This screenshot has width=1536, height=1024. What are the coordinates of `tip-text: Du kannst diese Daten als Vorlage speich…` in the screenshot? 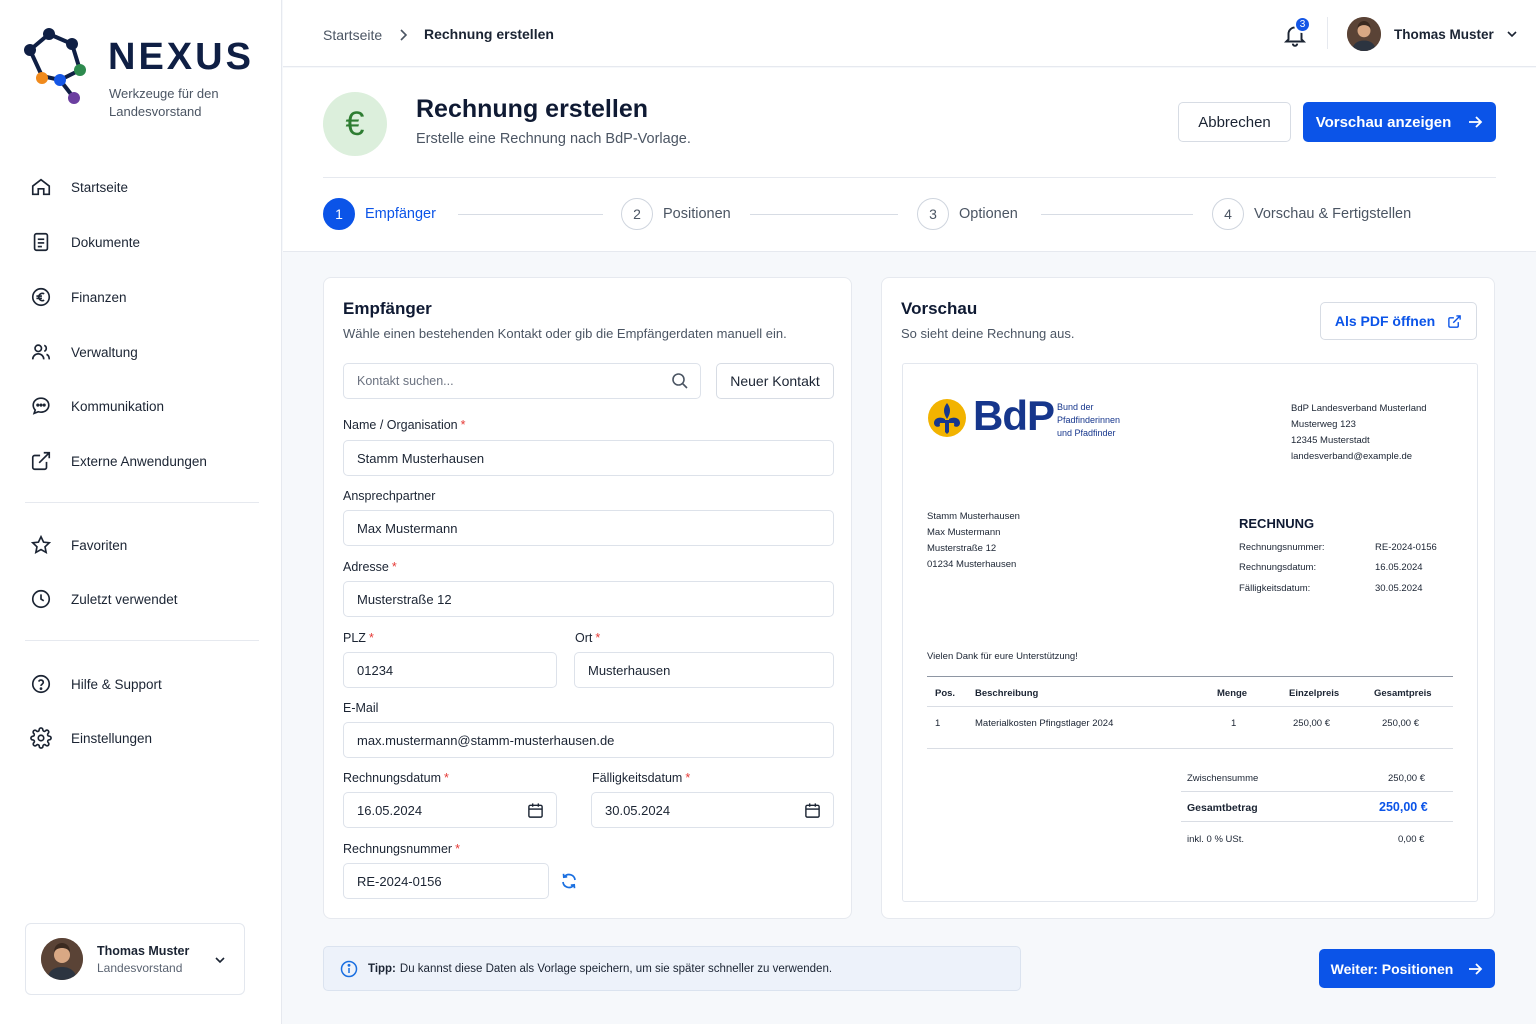 It's located at (616, 968).